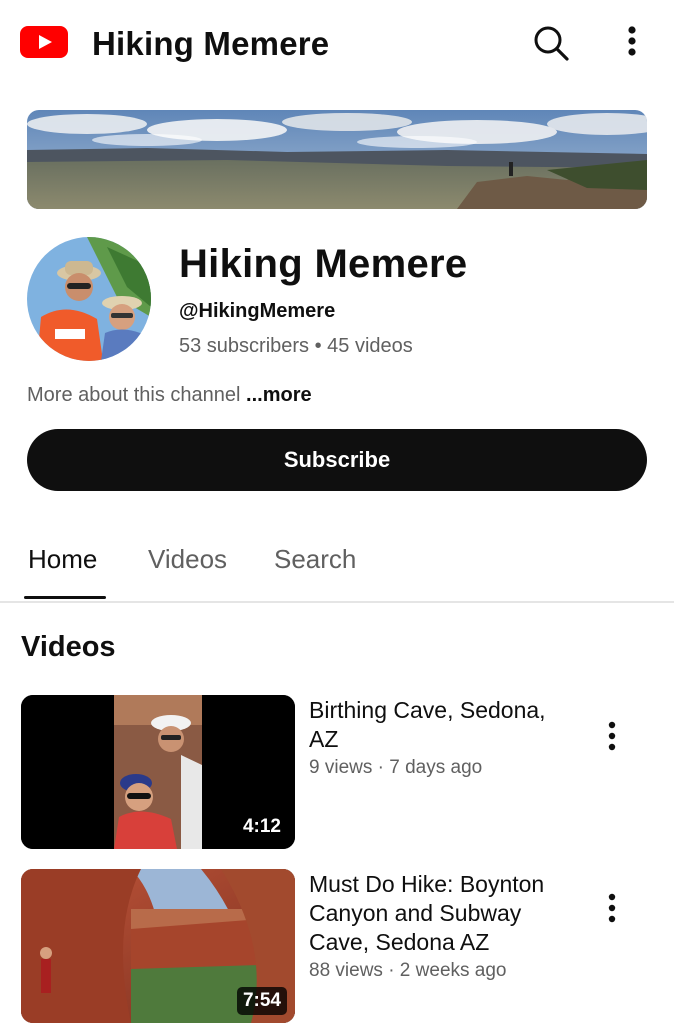 Image resolution: width=674 pixels, height=1024 pixels. I want to click on app-bar-title: Hiking Memere, so click(211, 43).